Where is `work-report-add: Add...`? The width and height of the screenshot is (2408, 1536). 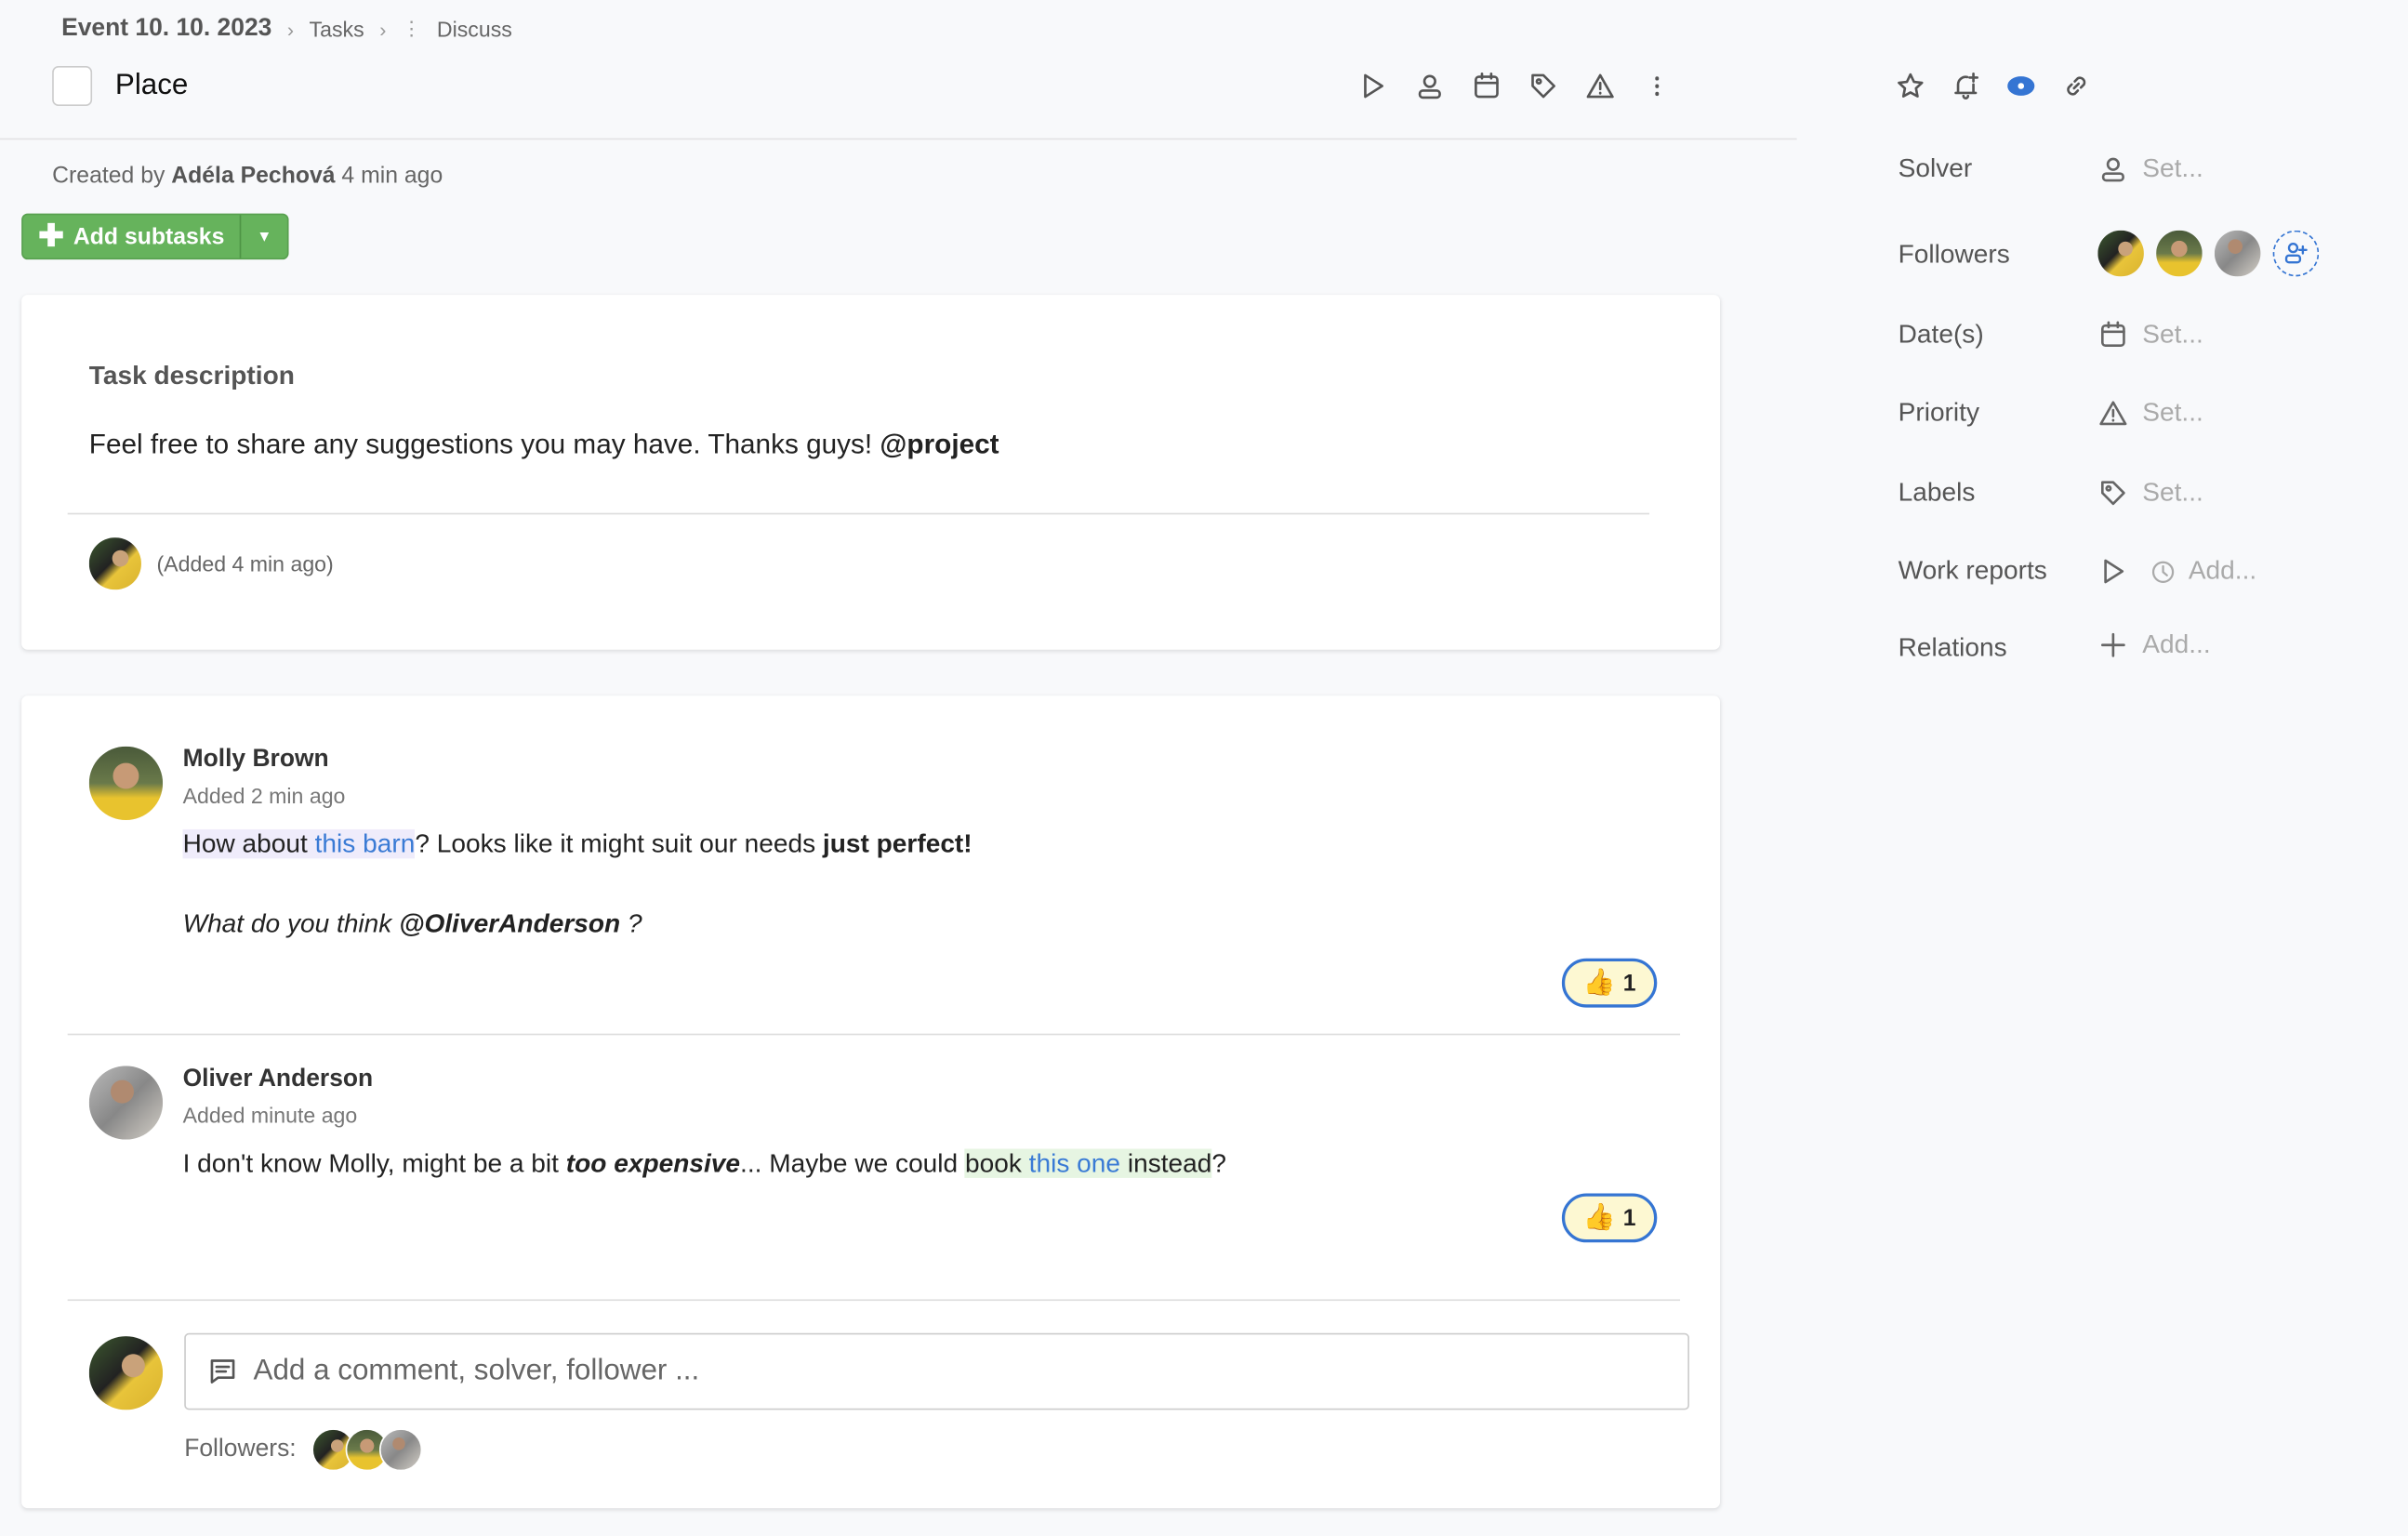
work-report-add: Add... is located at coordinates (2203, 571).